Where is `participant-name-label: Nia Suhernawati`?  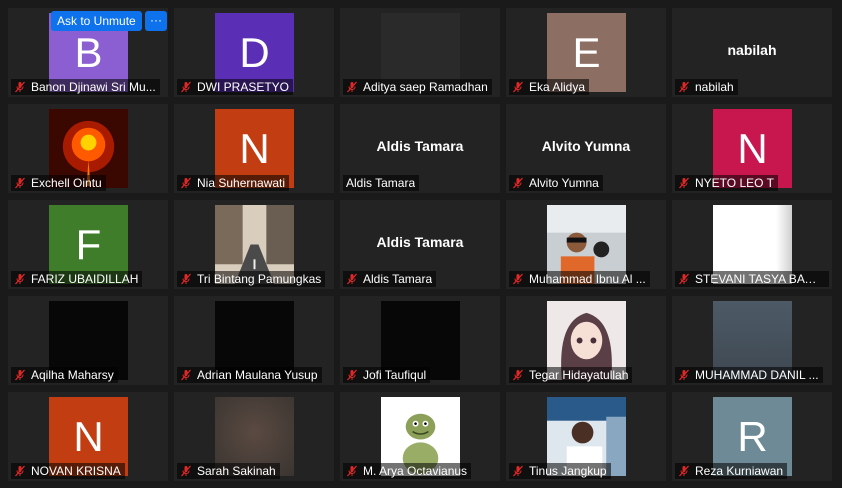
participant-name-label: Nia Suhernawati is located at coordinates (233, 183).